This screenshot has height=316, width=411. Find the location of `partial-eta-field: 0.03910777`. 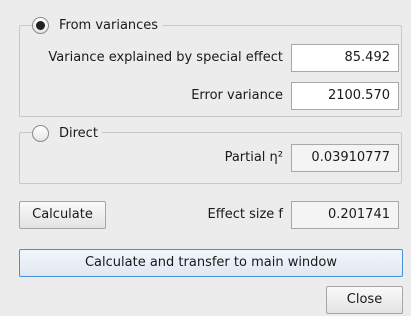

partial-eta-field: 0.03910777 is located at coordinates (345, 158).